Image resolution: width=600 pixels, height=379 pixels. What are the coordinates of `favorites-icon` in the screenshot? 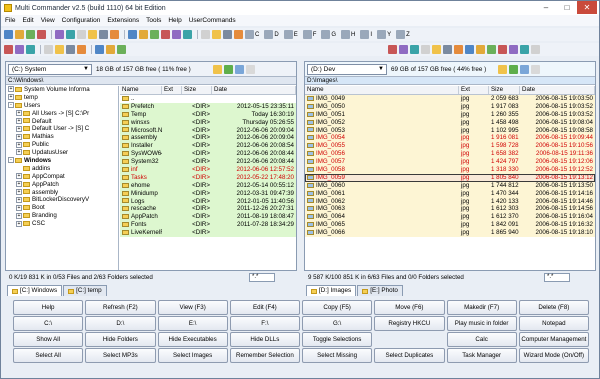 It's located at (503, 69).